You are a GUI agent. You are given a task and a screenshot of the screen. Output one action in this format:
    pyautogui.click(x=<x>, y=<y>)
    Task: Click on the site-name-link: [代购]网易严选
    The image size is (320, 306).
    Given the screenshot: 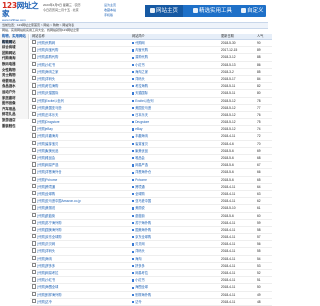 What is the action you would take?
    pyautogui.click(x=80, y=165)
    